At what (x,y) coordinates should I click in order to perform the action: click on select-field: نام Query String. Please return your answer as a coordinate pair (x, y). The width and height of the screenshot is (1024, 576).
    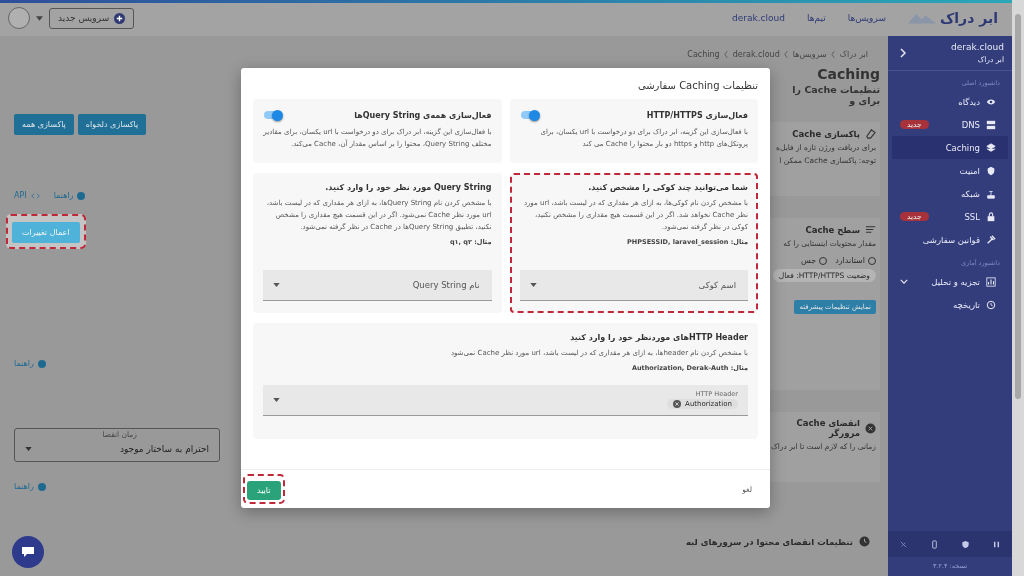
    Looking at the image, I should click on (377, 285).